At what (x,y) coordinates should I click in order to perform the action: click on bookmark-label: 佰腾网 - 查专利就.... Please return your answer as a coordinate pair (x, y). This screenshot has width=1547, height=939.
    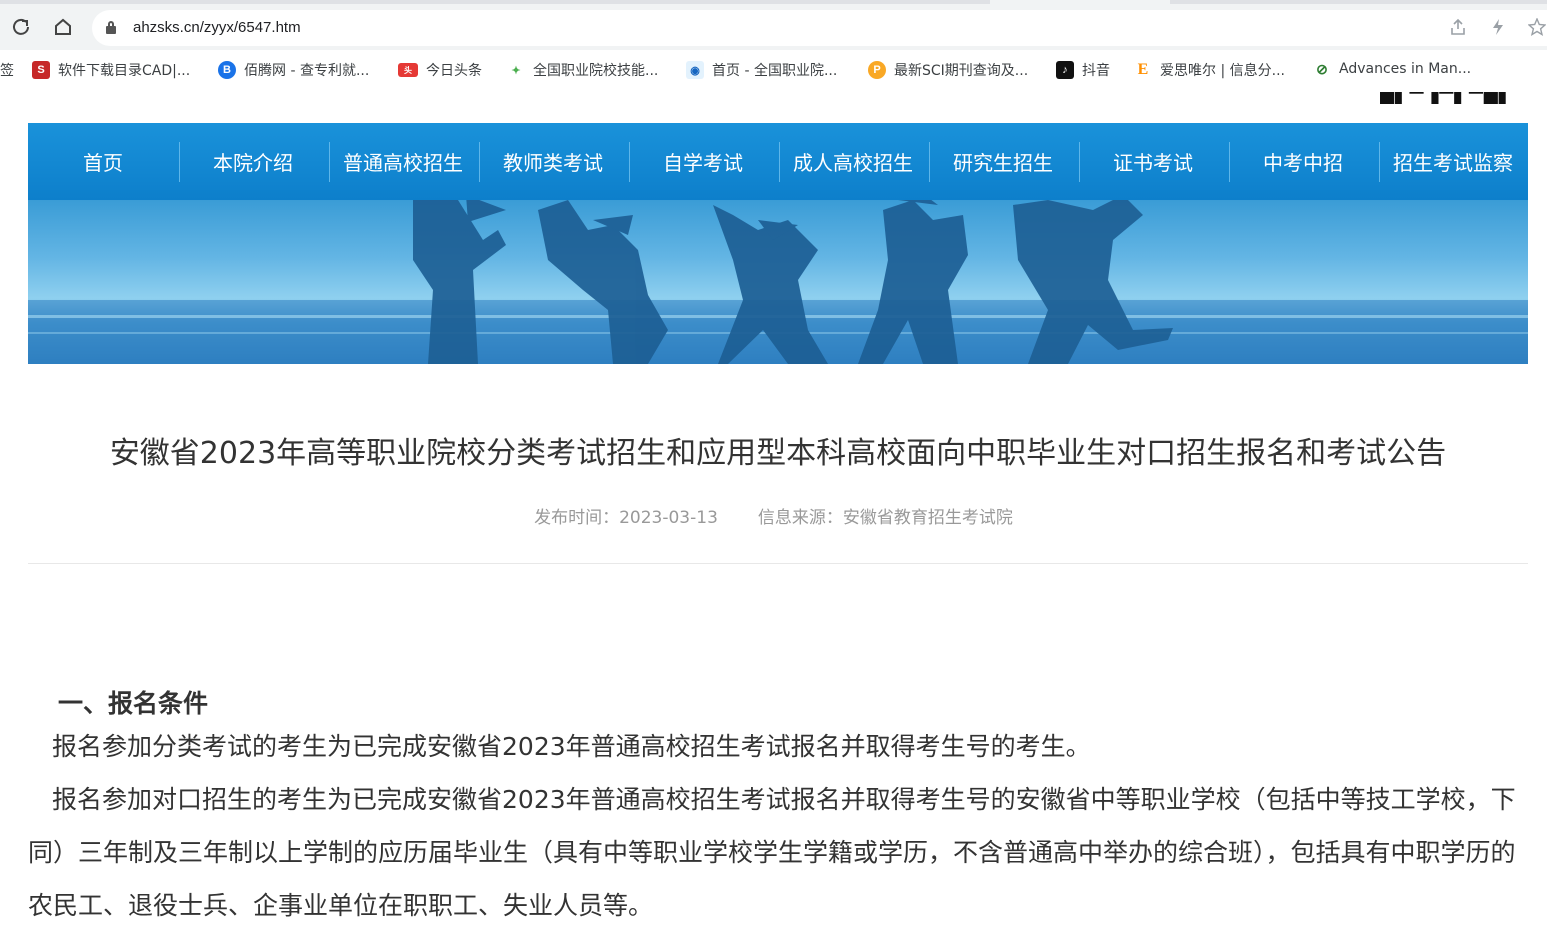
    Looking at the image, I should click on (307, 71).